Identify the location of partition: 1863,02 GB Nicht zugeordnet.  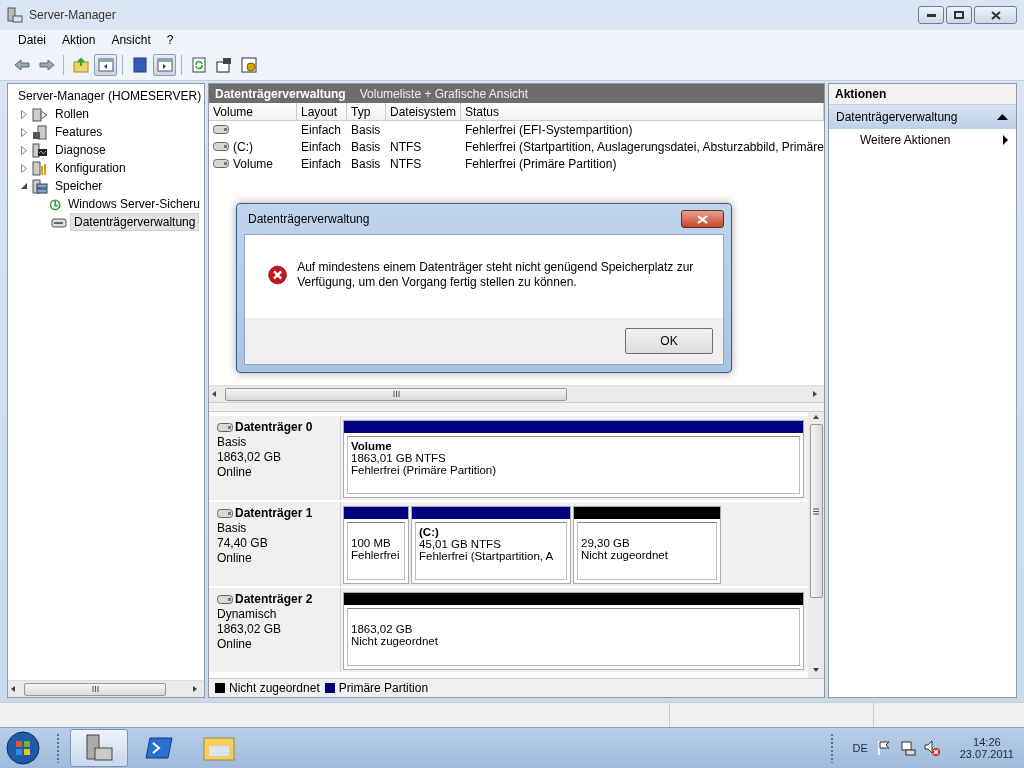
(573, 631).